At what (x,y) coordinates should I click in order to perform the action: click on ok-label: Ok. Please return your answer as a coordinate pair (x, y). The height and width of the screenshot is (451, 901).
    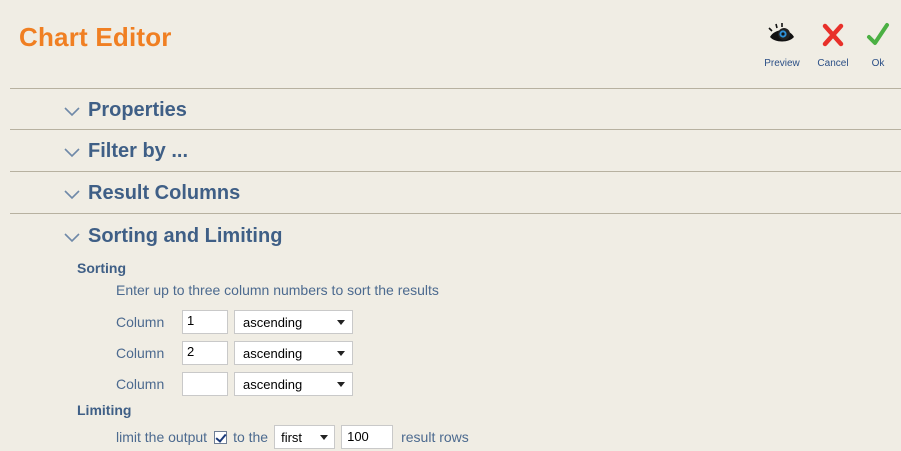
    Looking at the image, I should click on (878, 63).